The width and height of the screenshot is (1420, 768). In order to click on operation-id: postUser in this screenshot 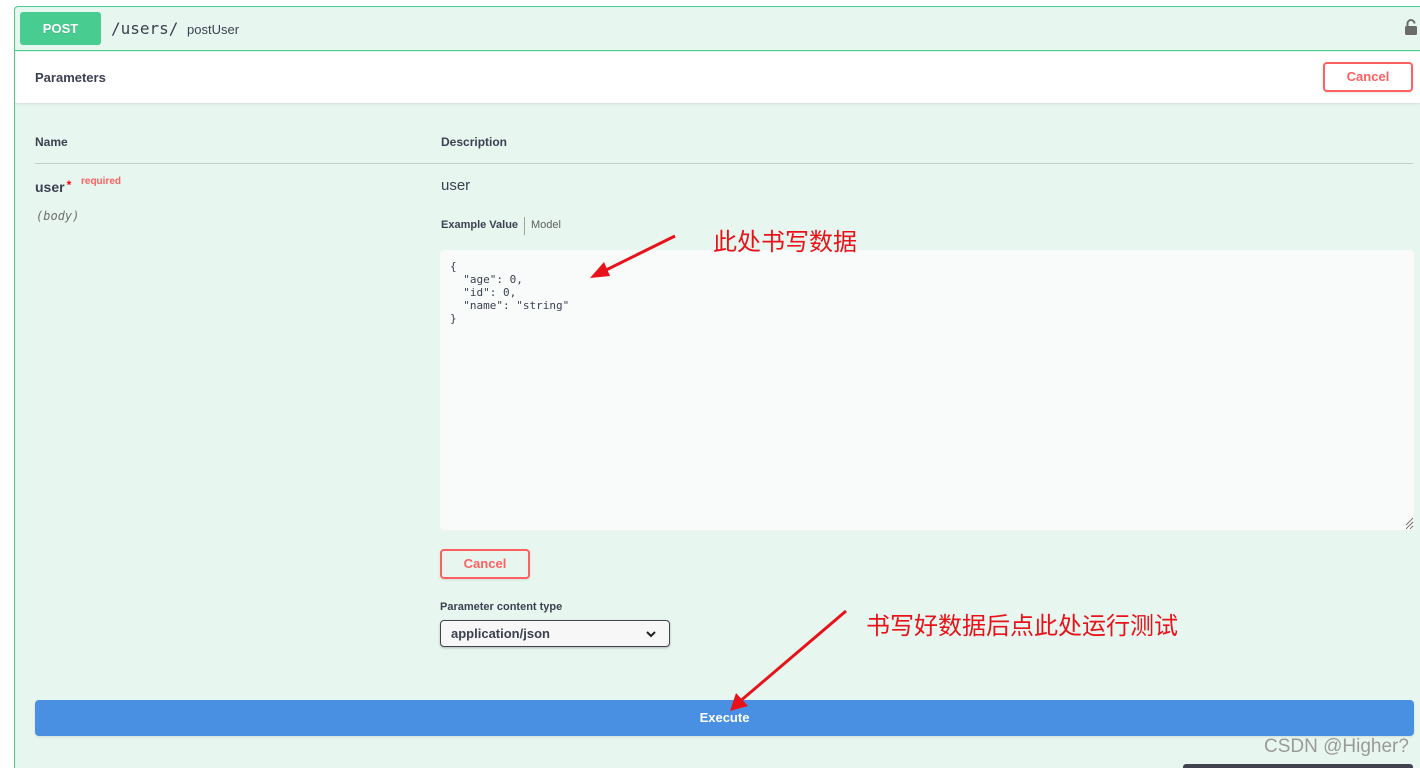, I will do `click(213, 29)`.